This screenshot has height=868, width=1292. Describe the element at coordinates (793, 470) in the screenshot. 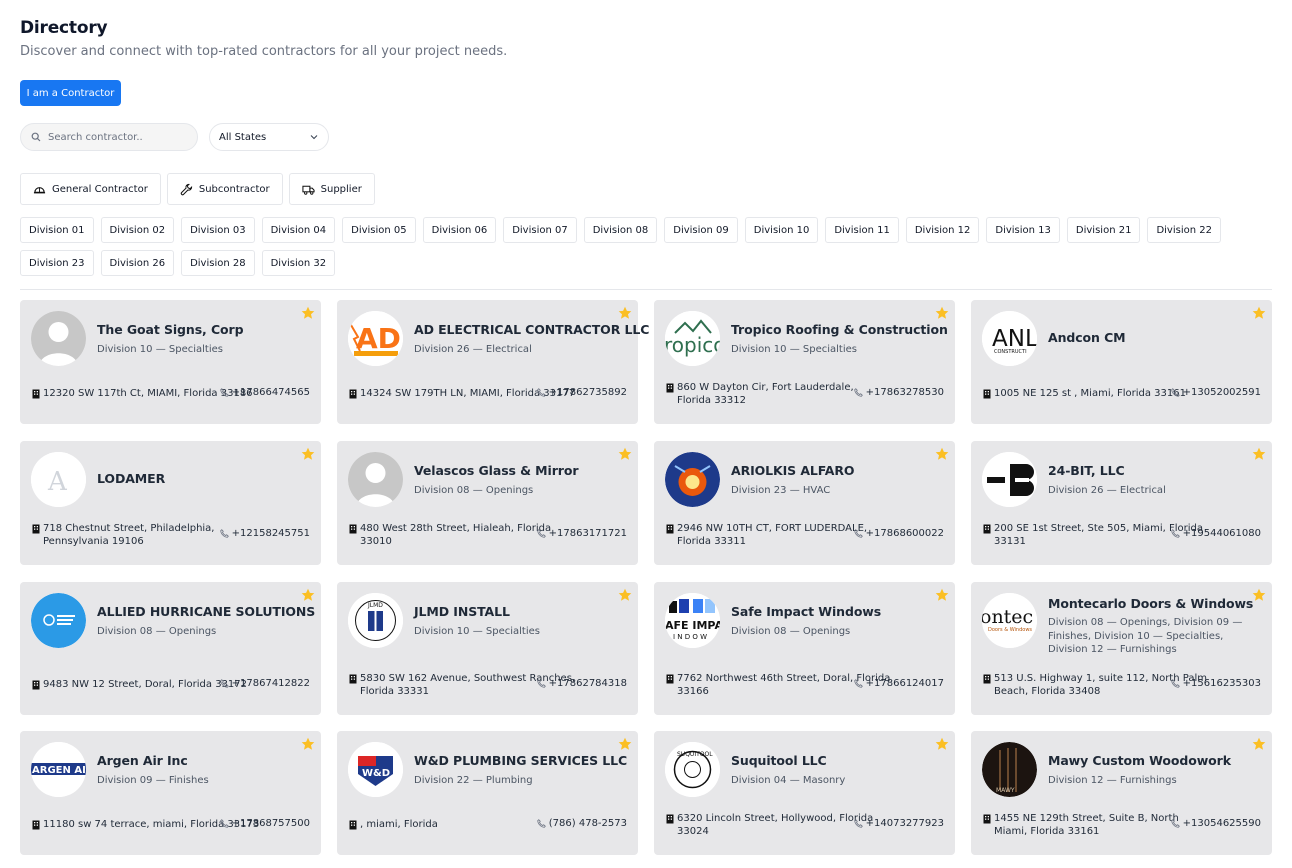

I see `contractor-name: ARIOLKIS ALFARO` at that location.